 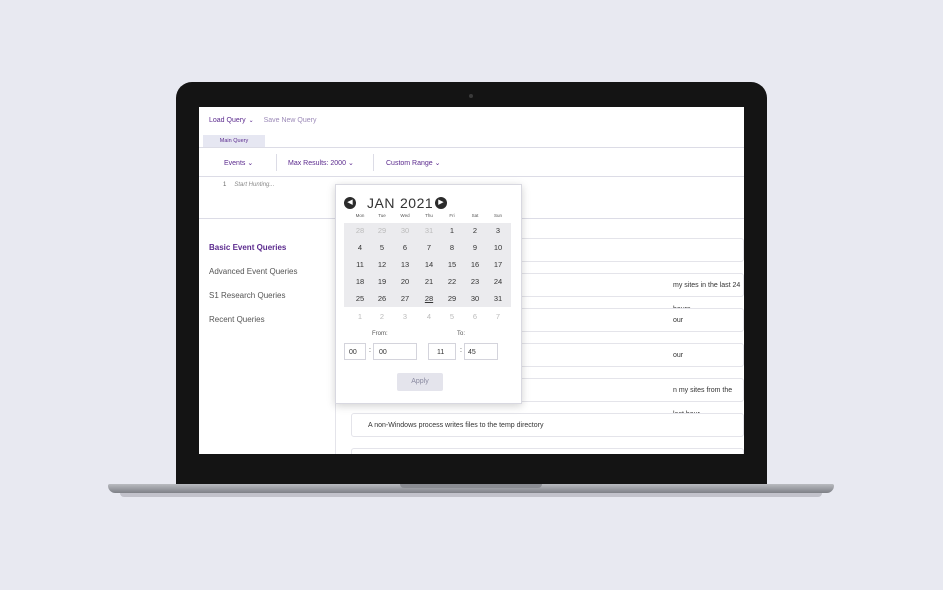 What do you see at coordinates (405, 298) in the screenshot?
I see `calendar-day: 27` at bounding box center [405, 298].